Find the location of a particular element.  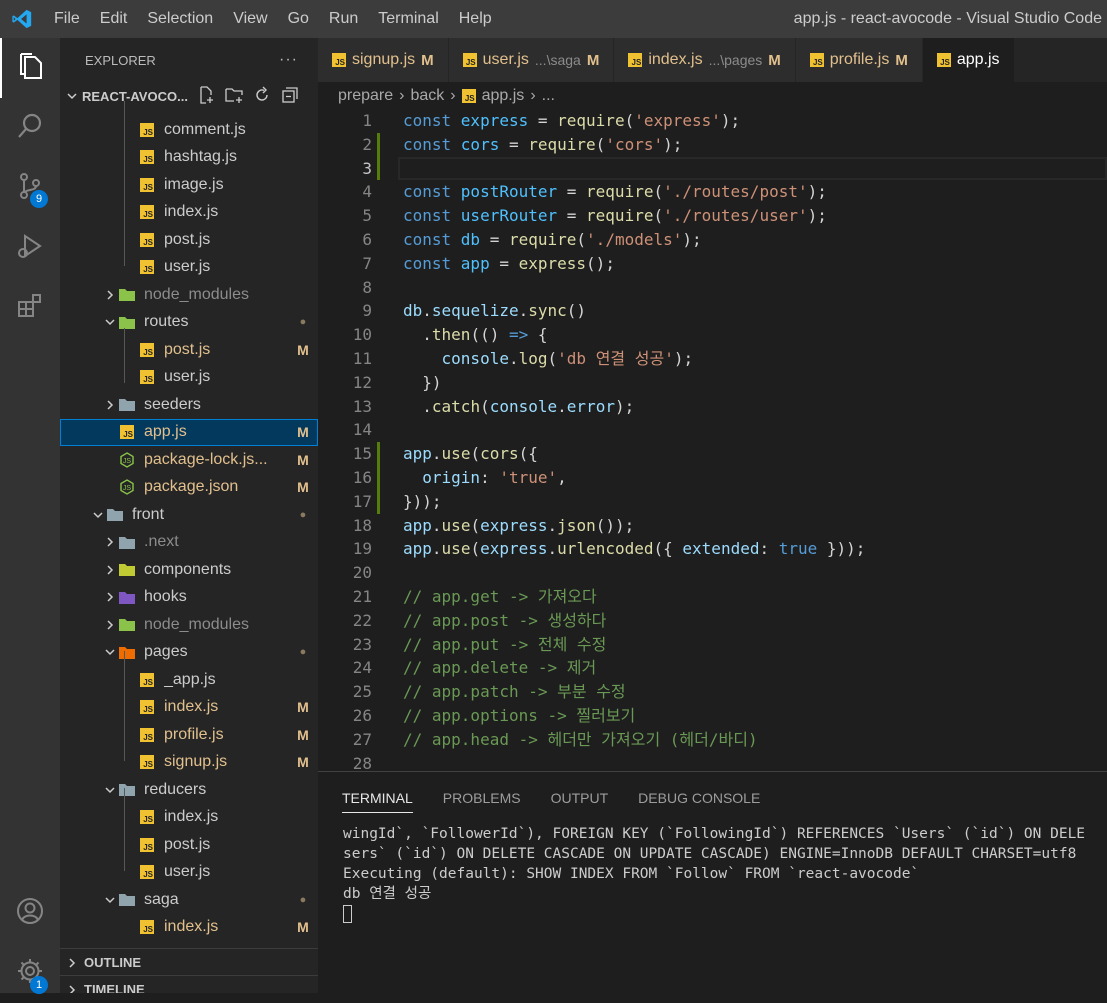

code-token: = is located at coordinates (572, 216).